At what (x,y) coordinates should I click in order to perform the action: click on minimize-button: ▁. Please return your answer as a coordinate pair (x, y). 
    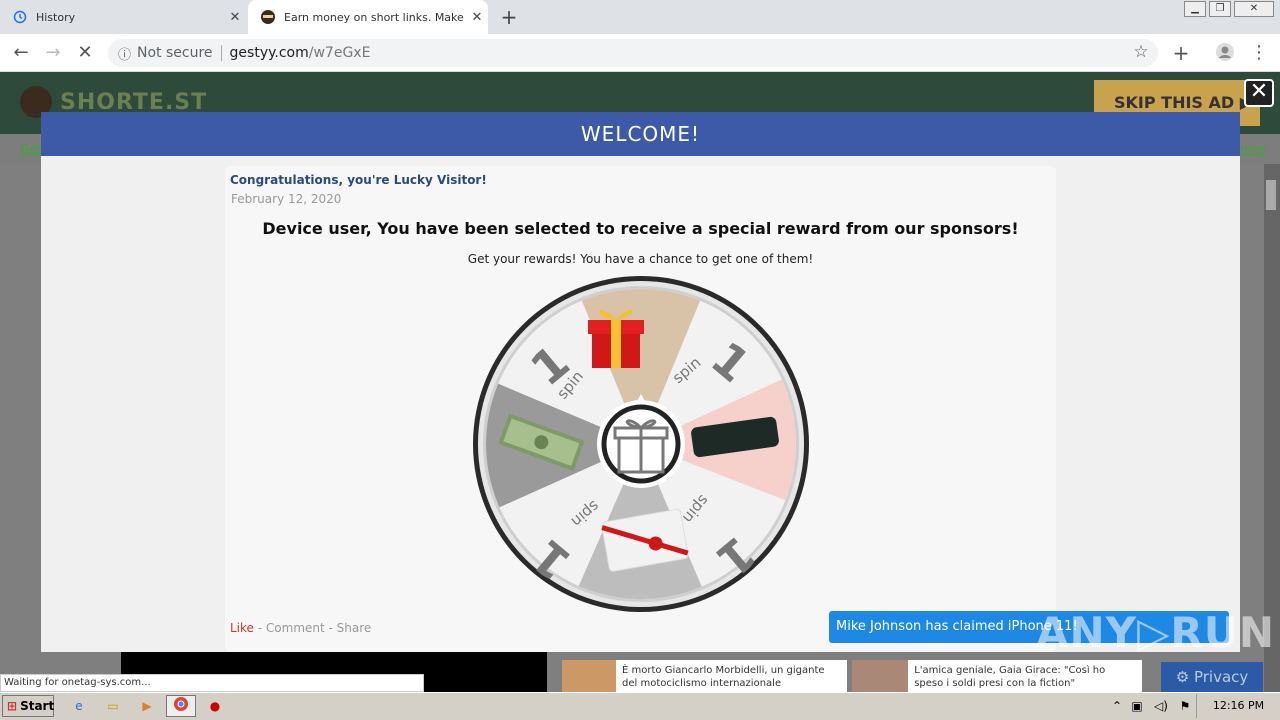
    Looking at the image, I should click on (1195, 9).